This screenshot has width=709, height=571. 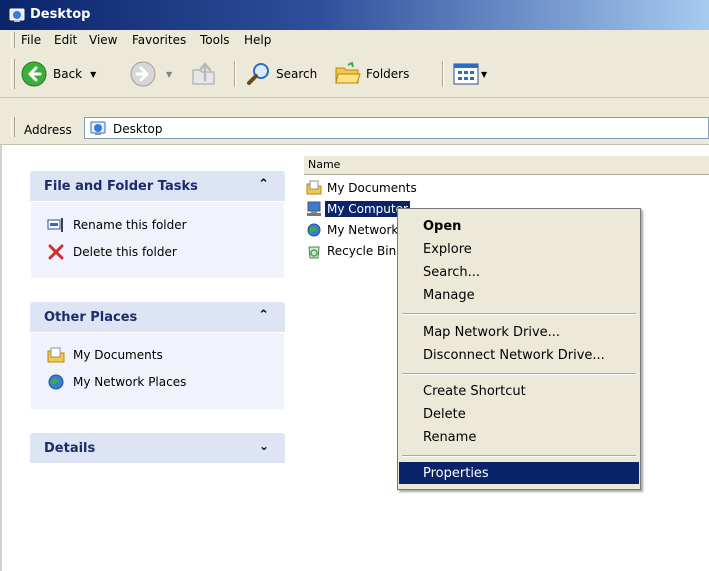 What do you see at coordinates (68, 74) in the screenshot?
I see `back-label: Back` at bounding box center [68, 74].